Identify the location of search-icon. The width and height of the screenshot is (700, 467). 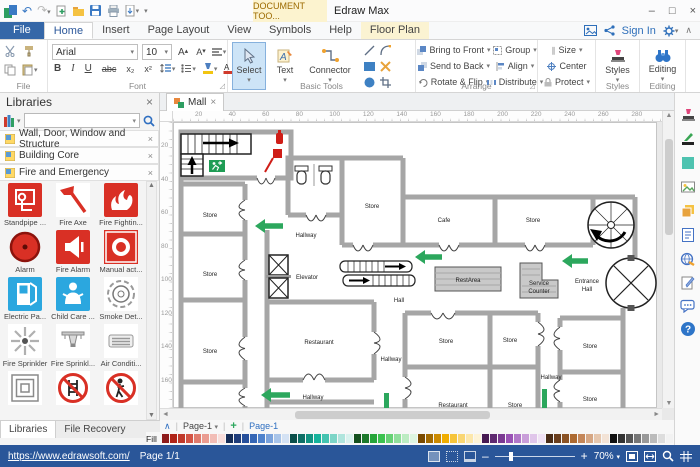
(149, 121).